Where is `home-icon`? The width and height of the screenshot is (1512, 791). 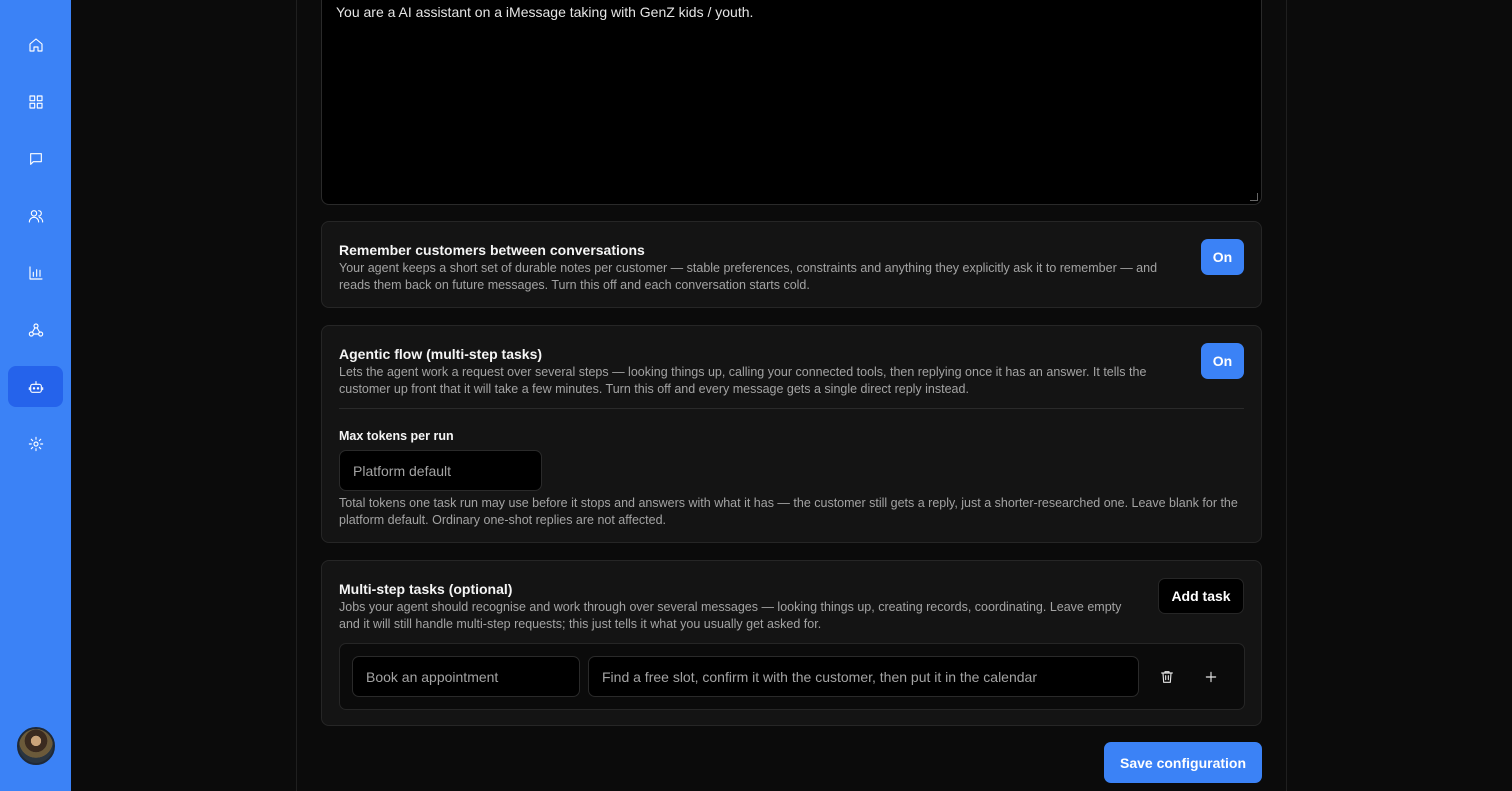 home-icon is located at coordinates (35, 44).